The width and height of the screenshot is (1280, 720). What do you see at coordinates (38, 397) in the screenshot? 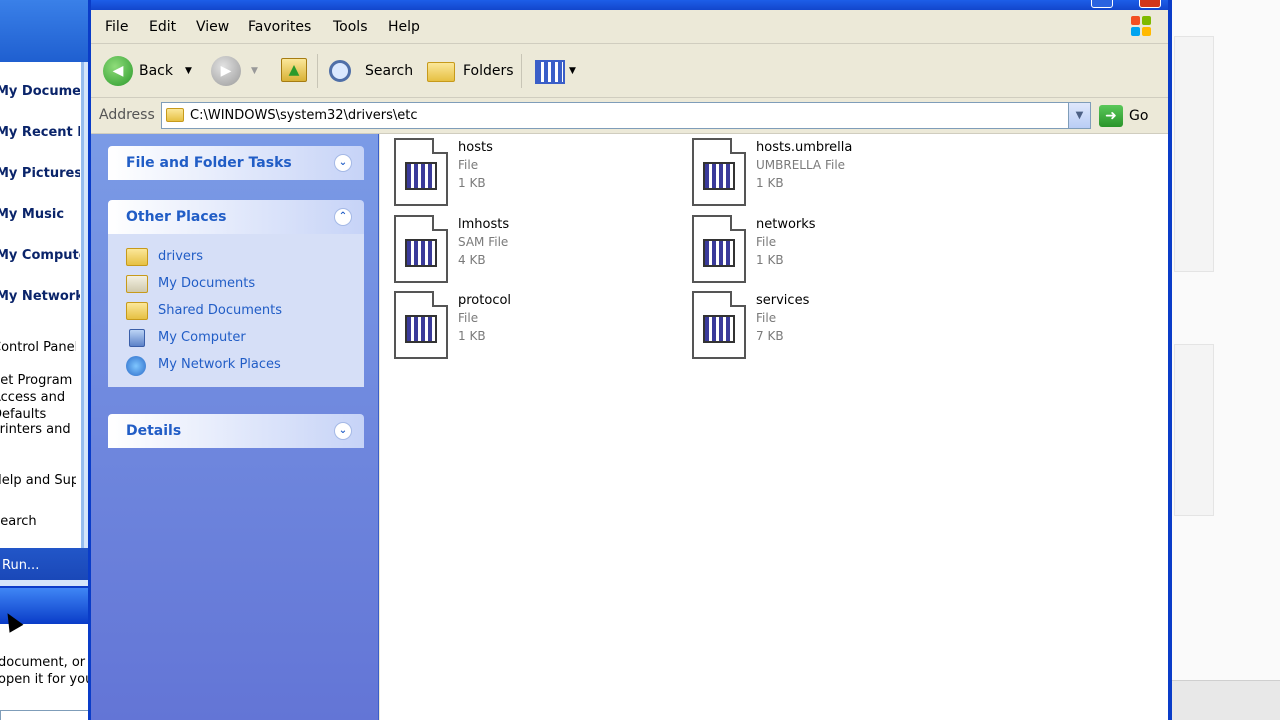
I see `start-item-program-access: Set Program Access and Defaults` at bounding box center [38, 397].